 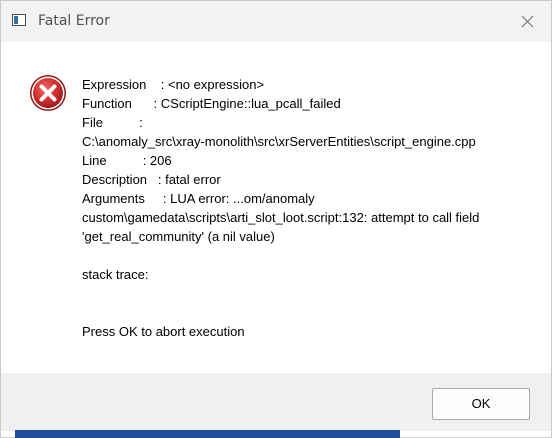 I want to click on window-title: Fatal Error, so click(x=74, y=21).